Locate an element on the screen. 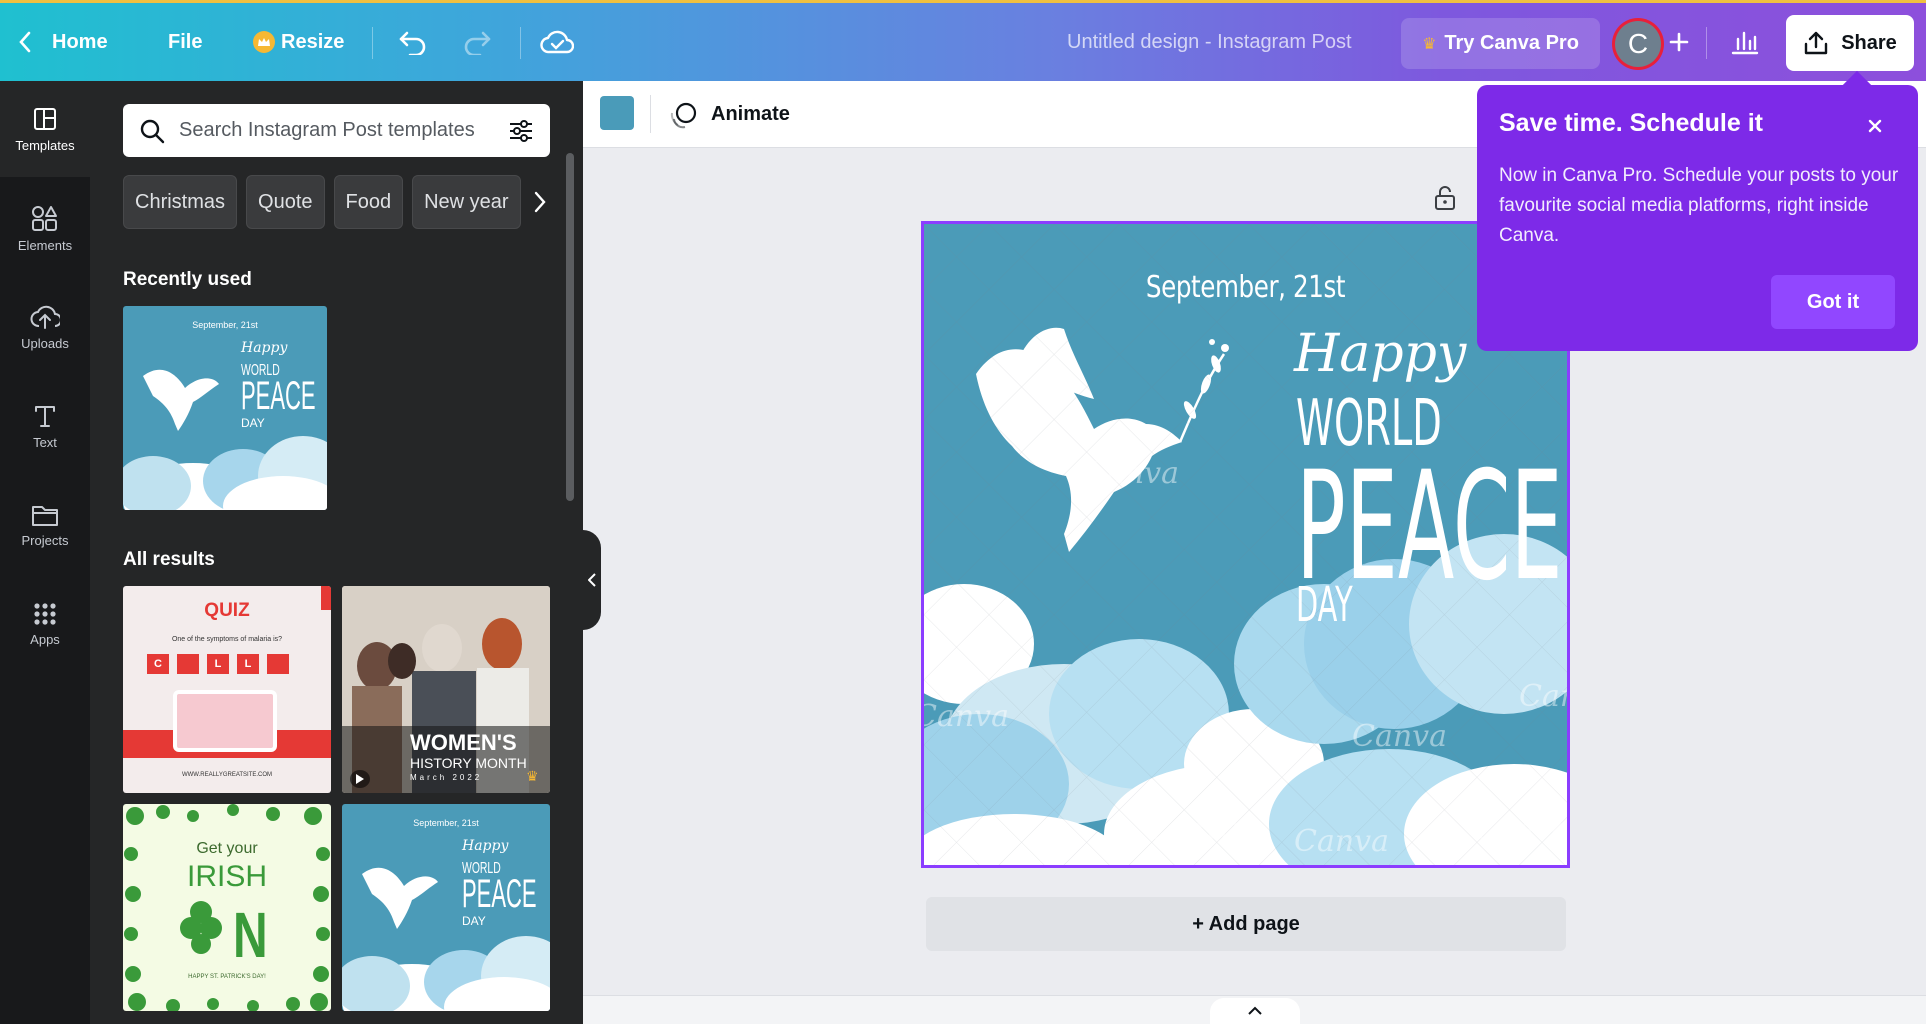  popover-close-button is located at coordinates (1875, 126).